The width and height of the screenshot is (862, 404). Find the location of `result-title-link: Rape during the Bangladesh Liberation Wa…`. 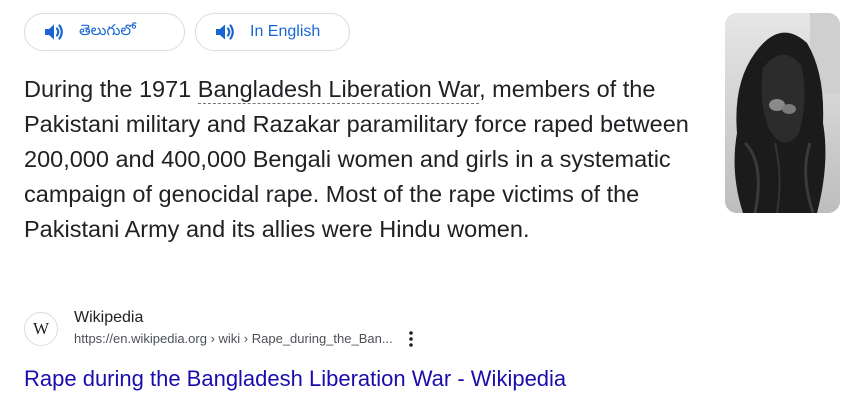

result-title-link: Rape during the Bangladesh Liberation Wa… is located at coordinates (295, 379).